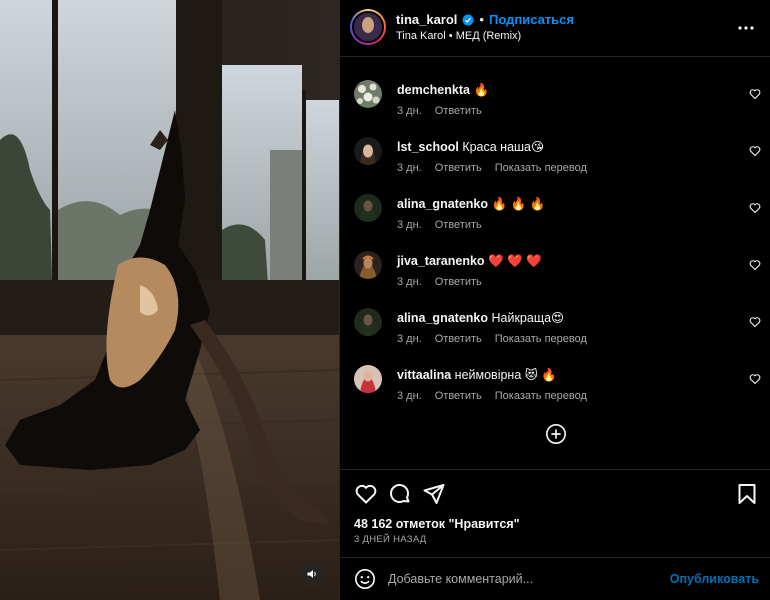  What do you see at coordinates (426, 19) in the screenshot?
I see `author-username: tina_karol` at bounding box center [426, 19].